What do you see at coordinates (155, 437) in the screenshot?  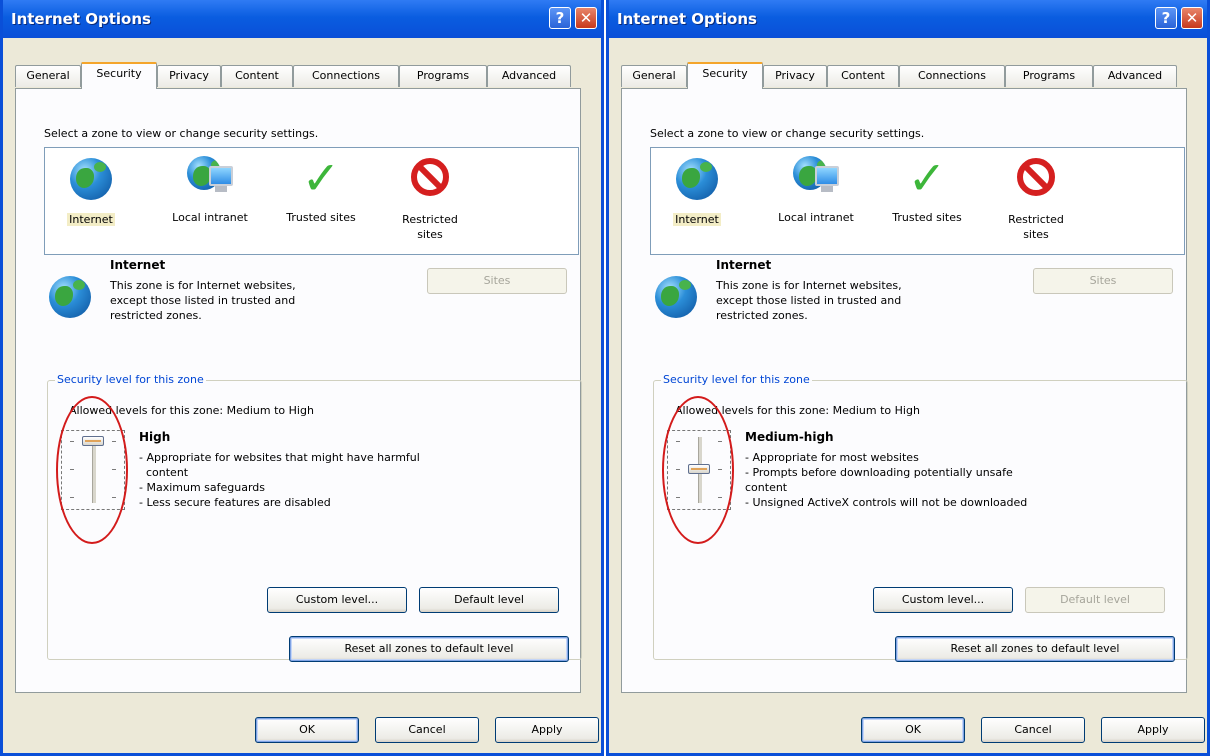 I see `security-level-name: High` at bounding box center [155, 437].